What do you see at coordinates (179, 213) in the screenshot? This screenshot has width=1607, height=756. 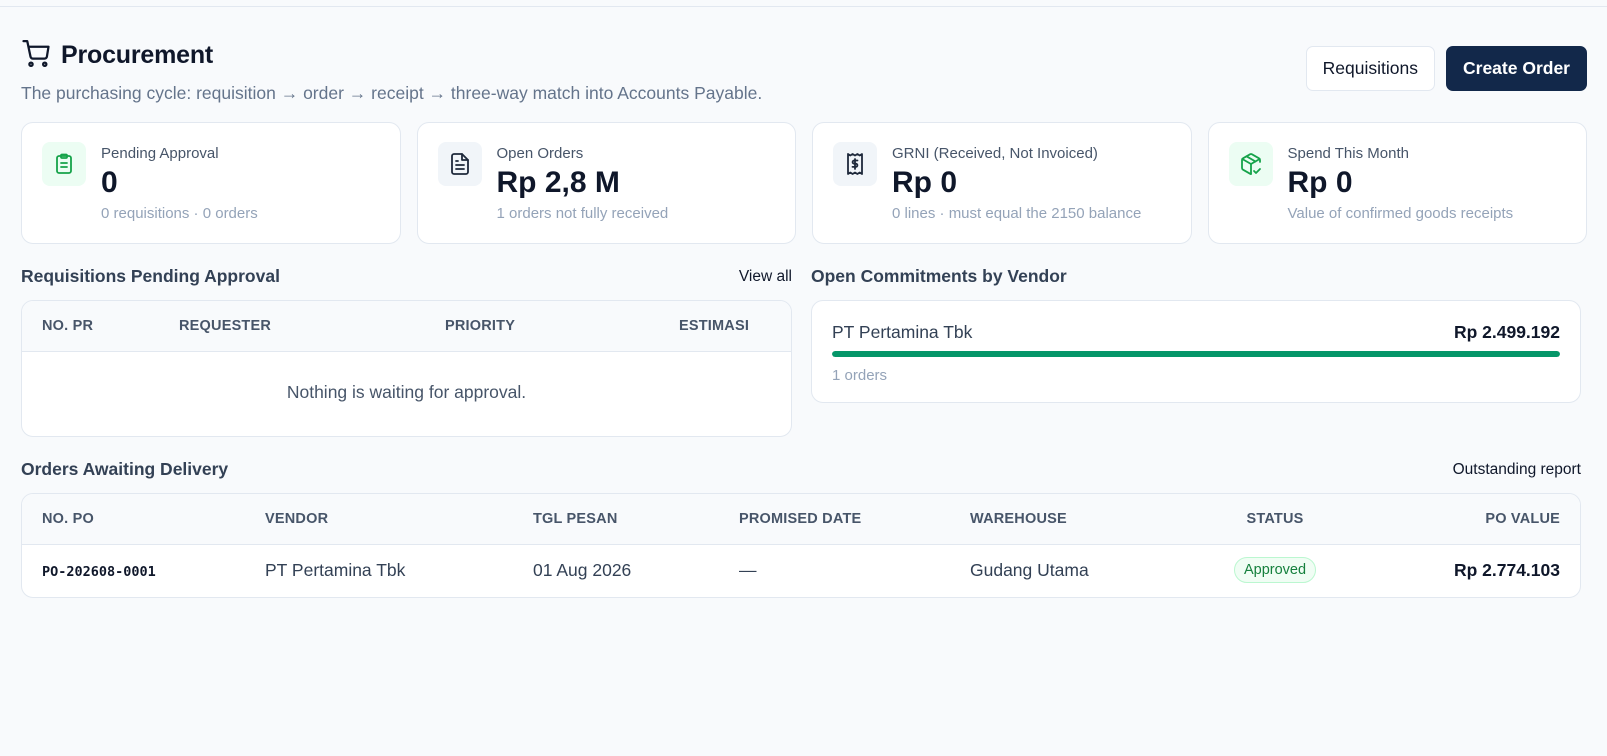 I see `stat-subtext: 0 requisitions · 0 orders` at bounding box center [179, 213].